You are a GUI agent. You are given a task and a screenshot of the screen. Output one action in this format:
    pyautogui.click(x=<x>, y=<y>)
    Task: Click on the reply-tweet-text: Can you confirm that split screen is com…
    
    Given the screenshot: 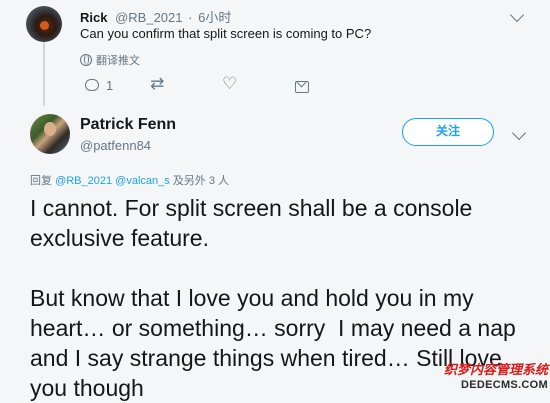 What is the action you would take?
    pyautogui.click(x=226, y=33)
    